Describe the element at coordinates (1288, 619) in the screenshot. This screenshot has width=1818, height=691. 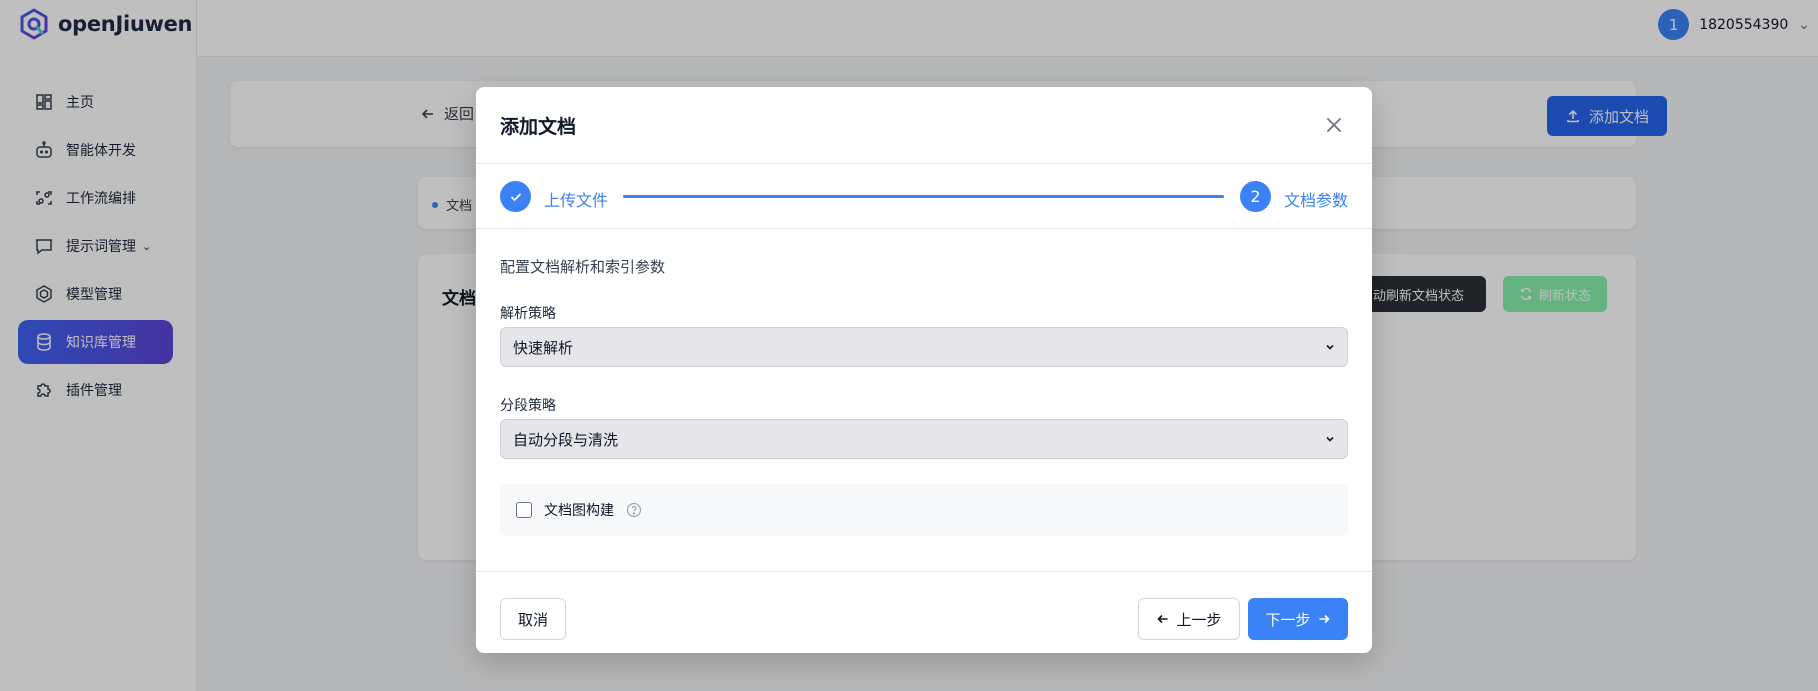
I see `next-step-label: 下一步` at that location.